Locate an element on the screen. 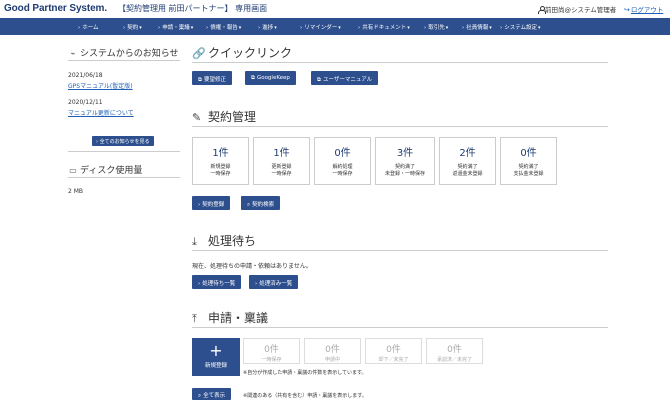  link-icon: 🔗 is located at coordinates (199, 53).